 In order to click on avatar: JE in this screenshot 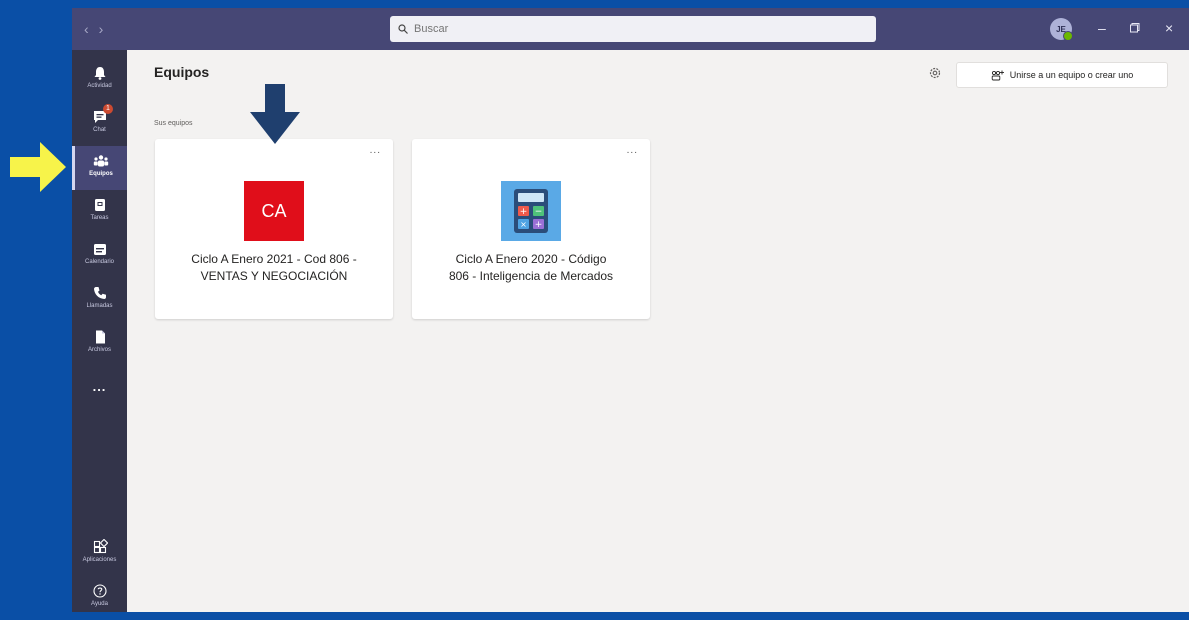, I will do `click(1061, 29)`.